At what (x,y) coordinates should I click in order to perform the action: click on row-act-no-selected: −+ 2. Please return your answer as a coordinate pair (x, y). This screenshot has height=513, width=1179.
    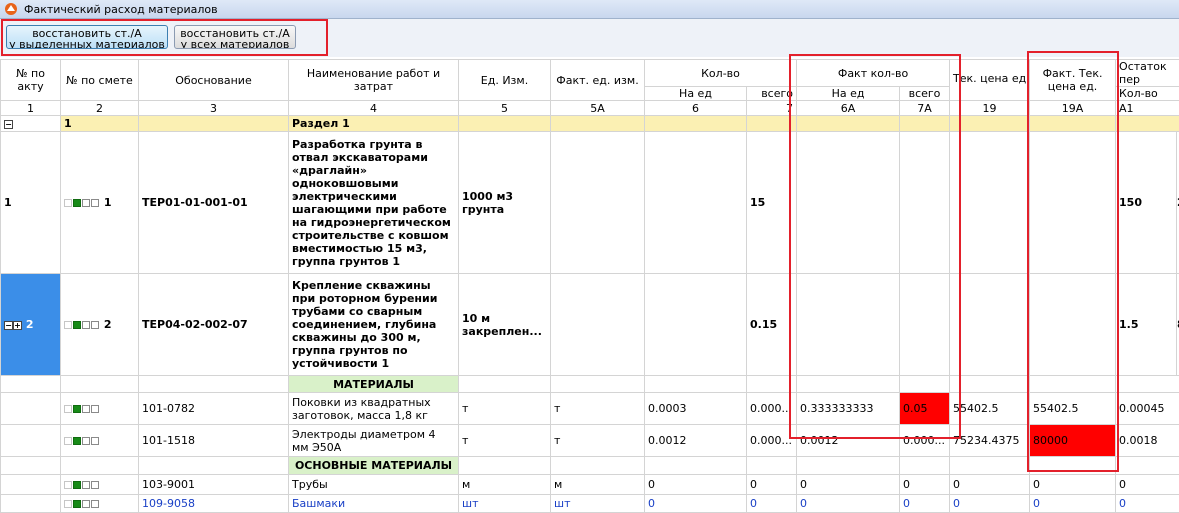
    Looking at the image, I should click on (31, 325).